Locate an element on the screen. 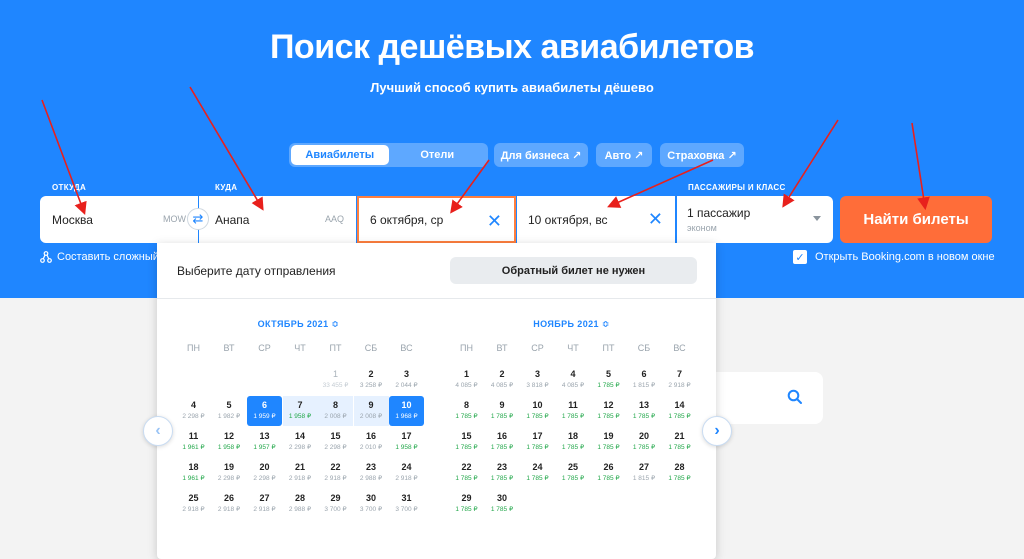 This screenshot has height=559, width=1024. calendar-day: 21 1 785 ₽ is located at coordinates (679, 442).